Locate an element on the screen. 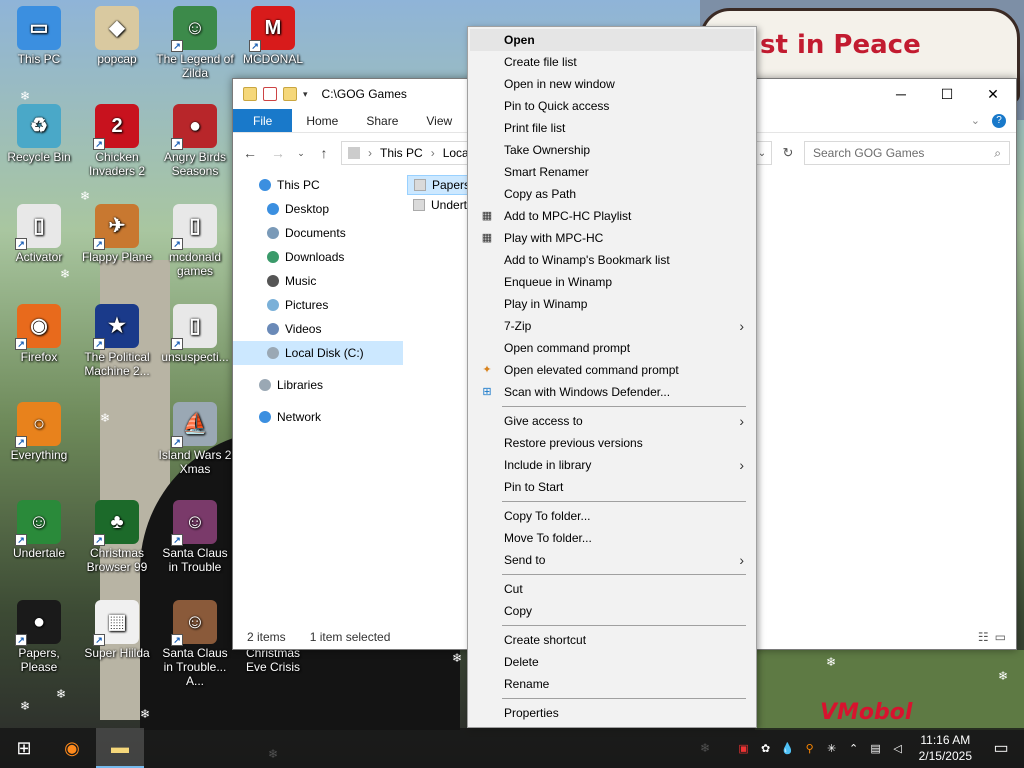 This screenshot has width=1024, height=768. nav-item-local-disk-c: Local Disk (C:) is located at coordinates (318, 353).